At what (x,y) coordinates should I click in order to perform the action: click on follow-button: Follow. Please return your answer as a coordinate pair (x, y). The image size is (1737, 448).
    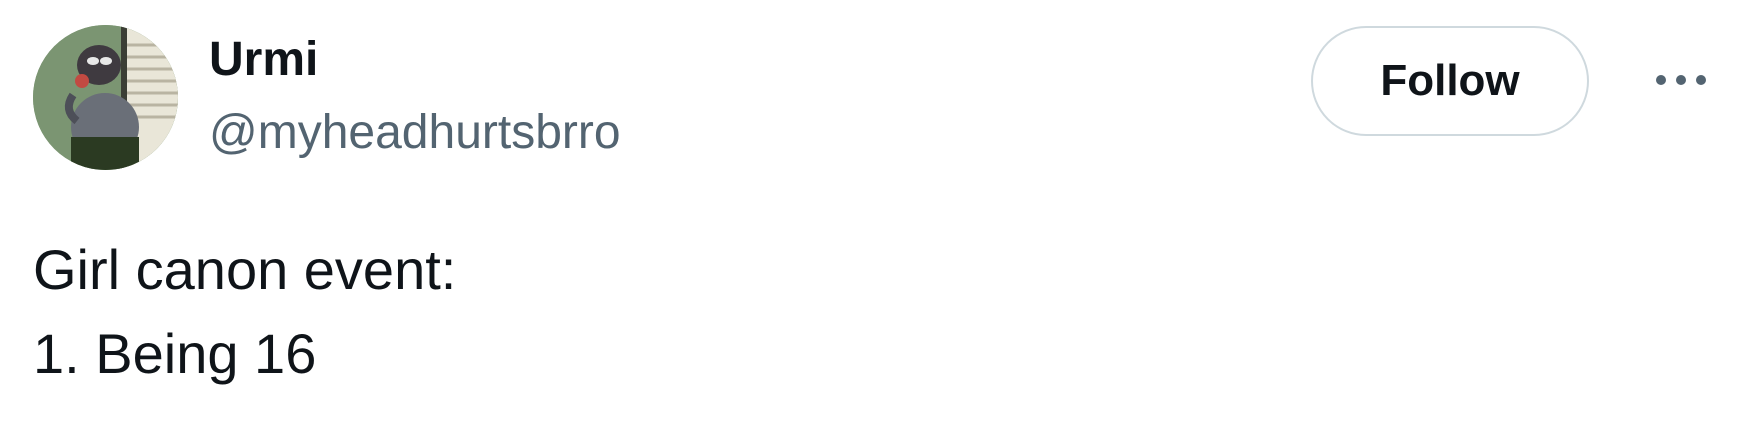
    Looking at the image, I should click on (1450, 81).